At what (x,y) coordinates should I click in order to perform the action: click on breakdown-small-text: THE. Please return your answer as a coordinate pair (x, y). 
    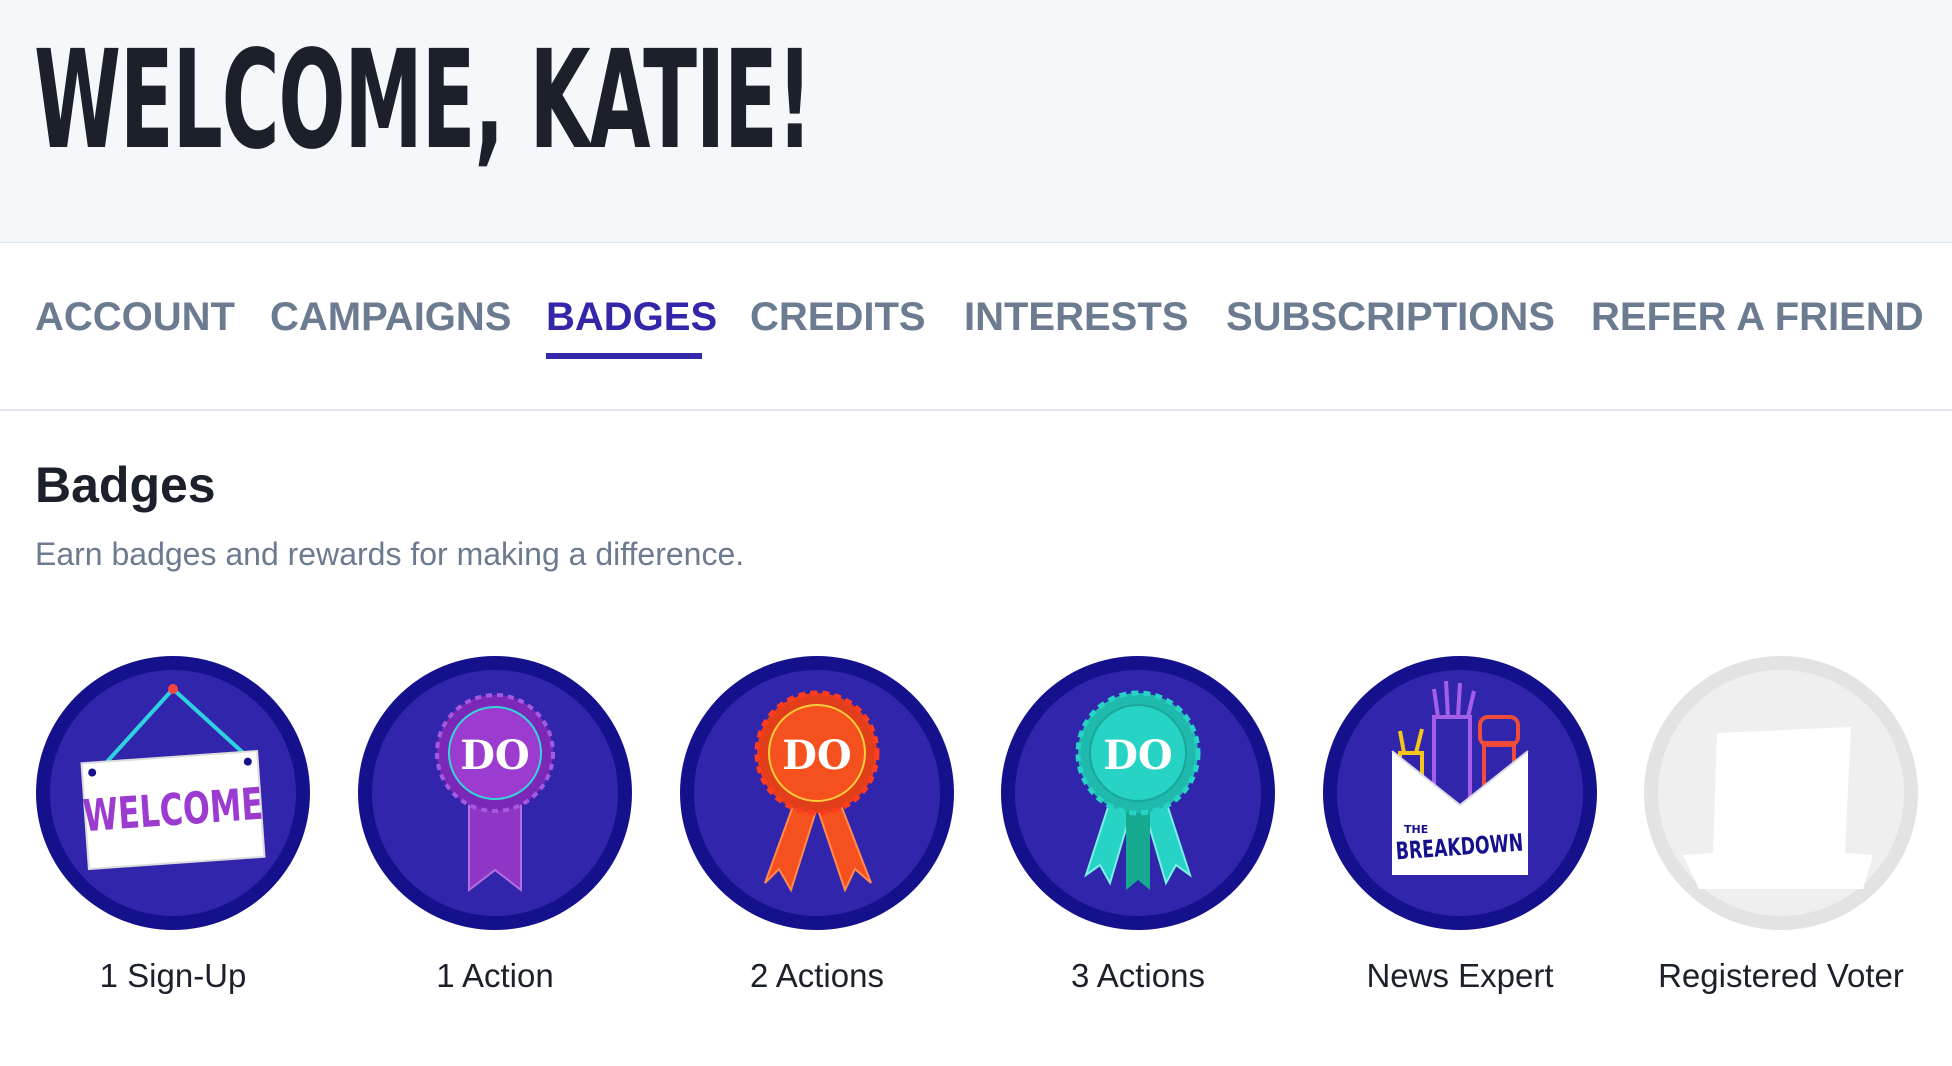
    Looking at the image, I should click on (1416, 829).